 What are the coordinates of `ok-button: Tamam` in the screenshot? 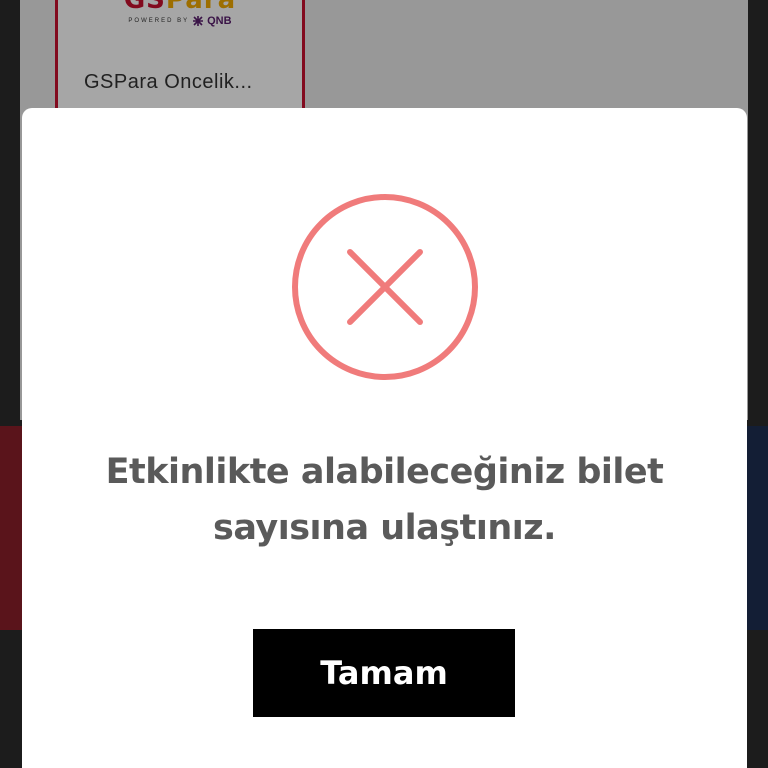 It's located at (384, 673).